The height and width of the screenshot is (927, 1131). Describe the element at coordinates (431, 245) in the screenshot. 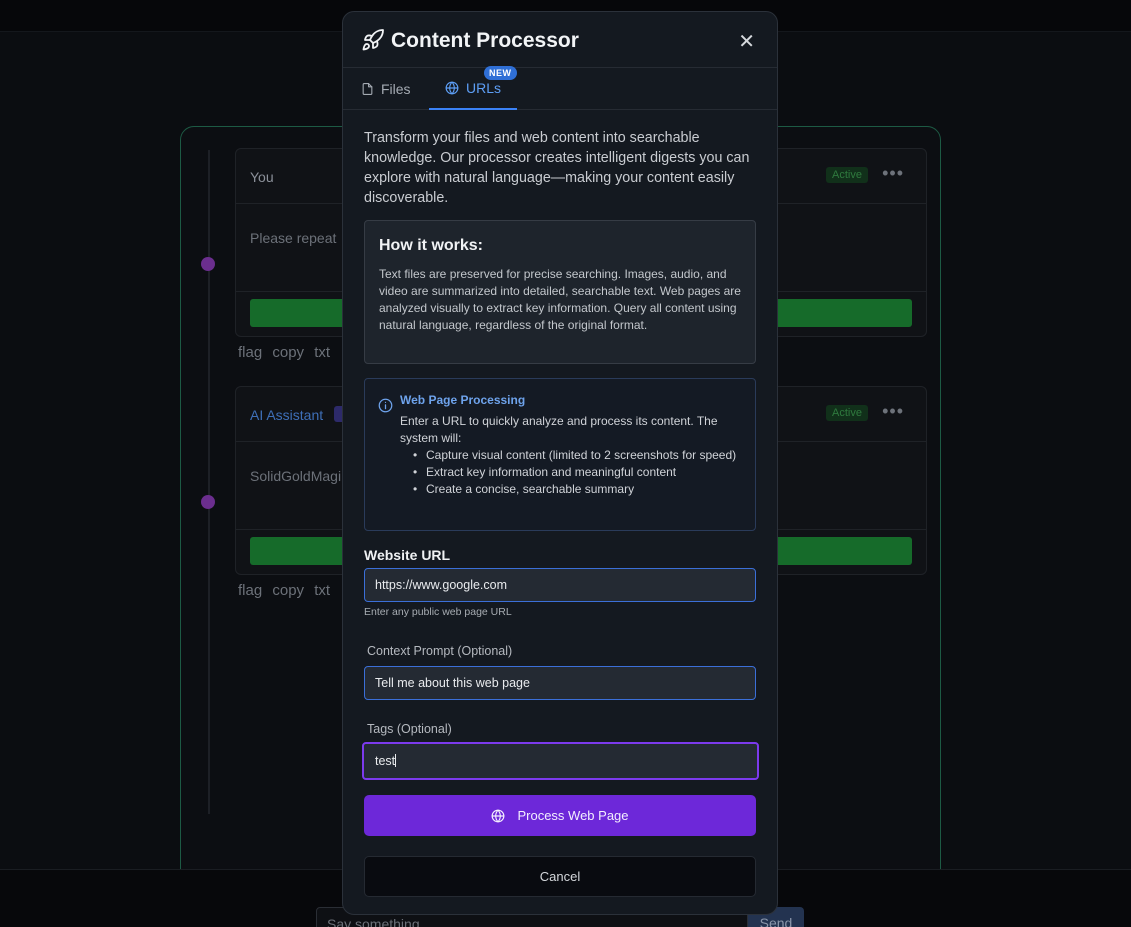

I see `how-it-works-title: How it works:` at that location.